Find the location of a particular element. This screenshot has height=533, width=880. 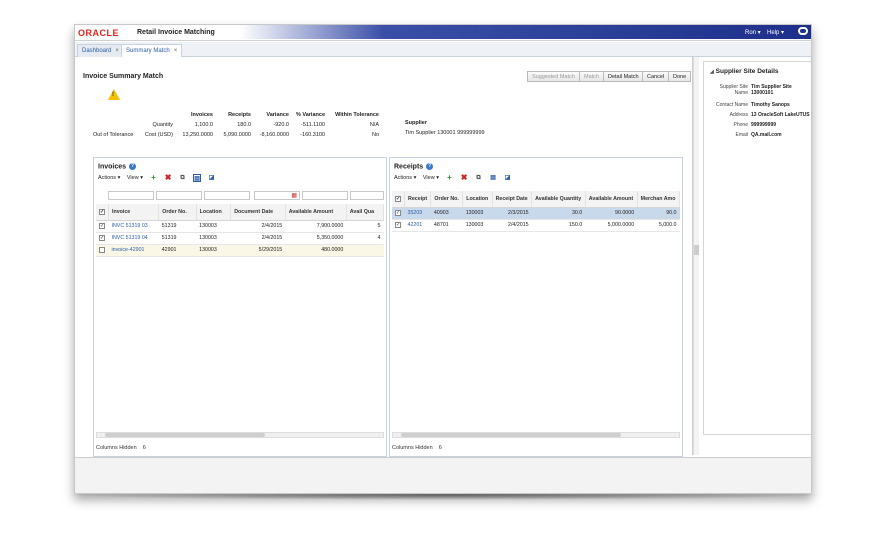

splitter-handle is located at coordinates (696, 250).